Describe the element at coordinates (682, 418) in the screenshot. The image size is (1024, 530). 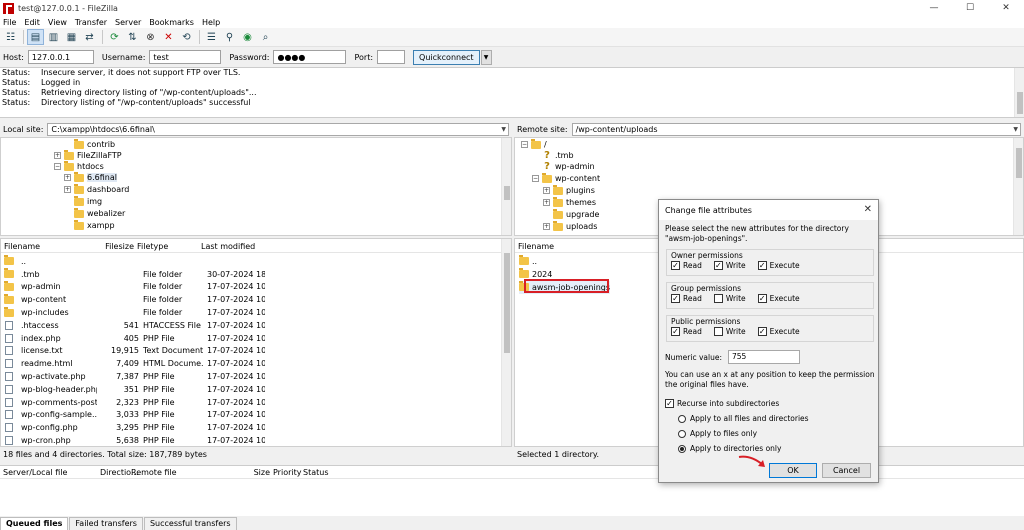
I see `apply-all-radio` at that location.